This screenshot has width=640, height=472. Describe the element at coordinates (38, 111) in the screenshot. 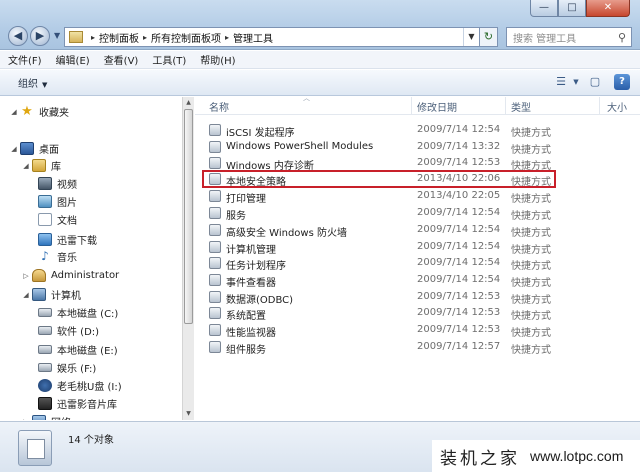

I see `nav-favorites: ◢ ★ 收藏夹` at that location.